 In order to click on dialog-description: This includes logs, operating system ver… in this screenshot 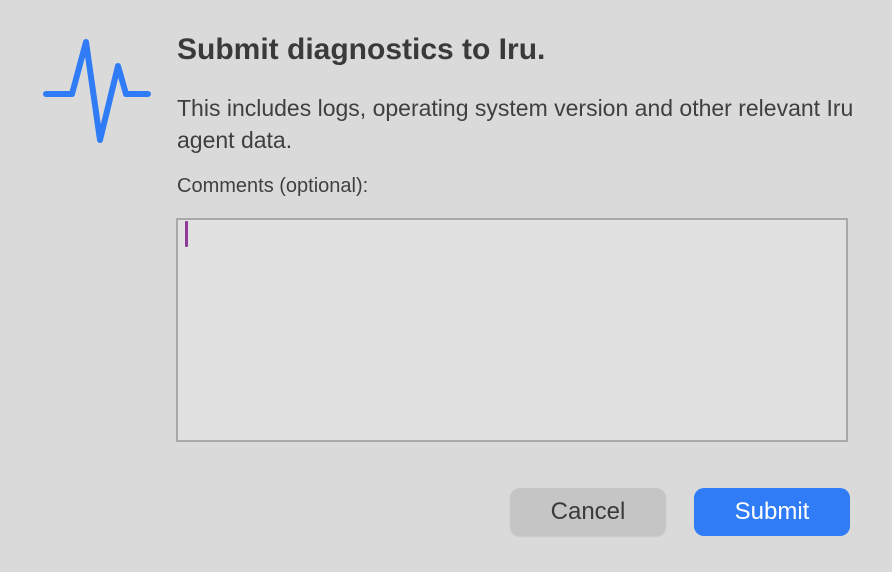, I will do `click(515, 124)`.